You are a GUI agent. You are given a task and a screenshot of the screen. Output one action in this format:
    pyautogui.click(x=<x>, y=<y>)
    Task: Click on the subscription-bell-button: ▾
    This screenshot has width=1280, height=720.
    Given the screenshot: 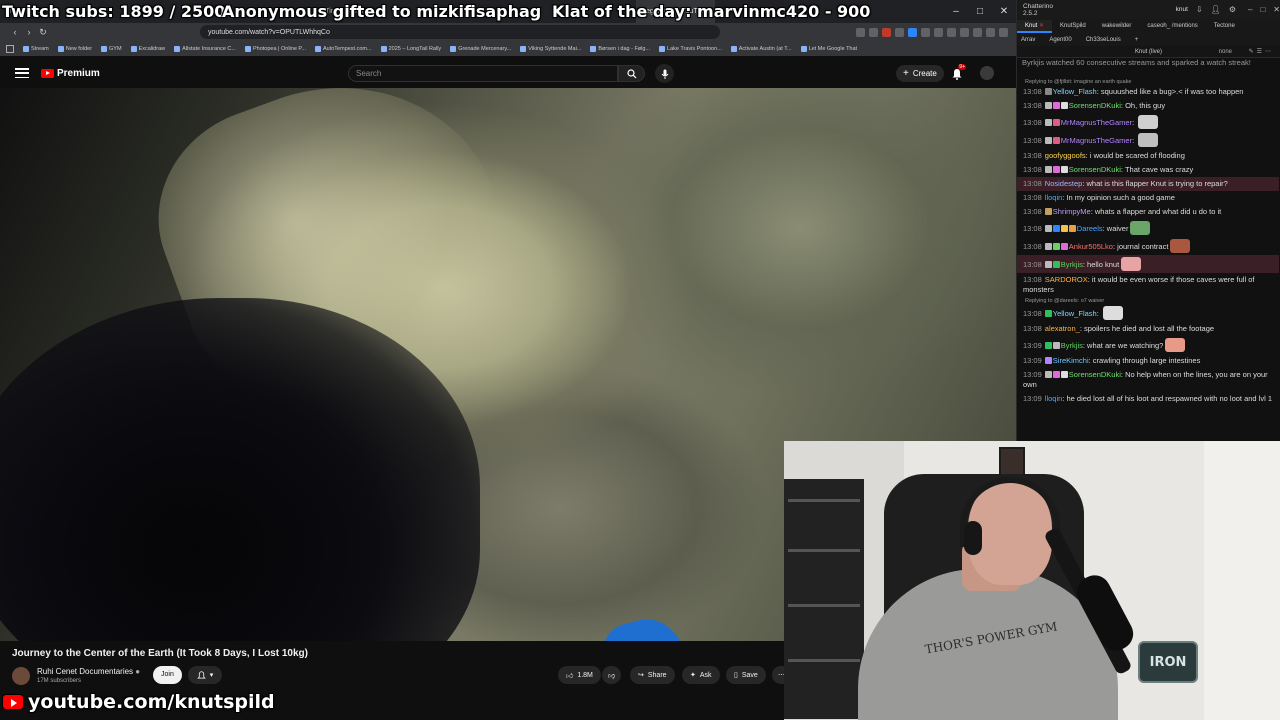 What is the action you would take?
    pyautogui.click(x=205, y=675)
    